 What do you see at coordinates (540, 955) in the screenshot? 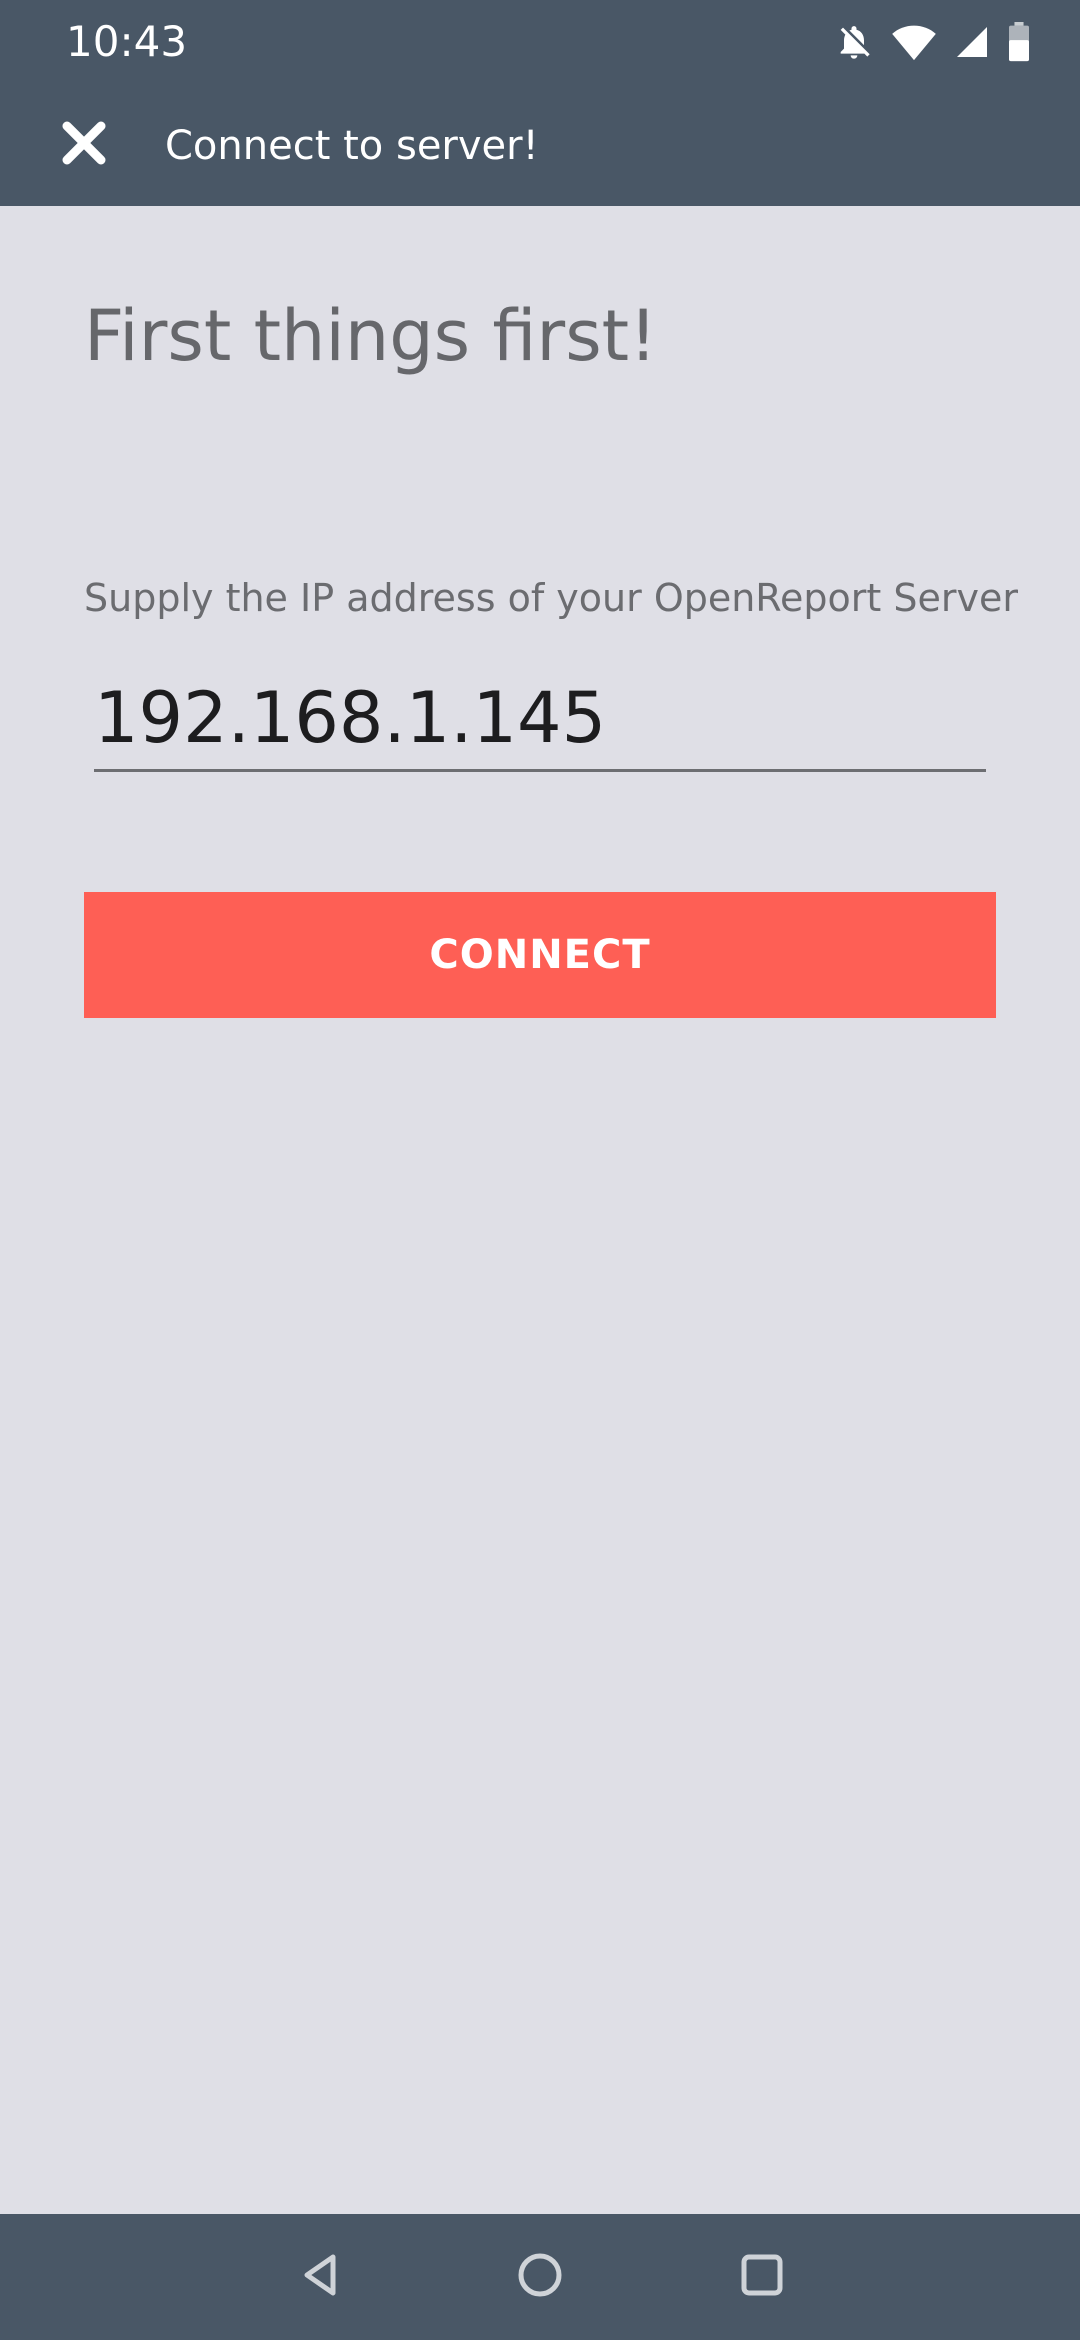
I see `connect-button: CONNECT` at bounding box center [540, 955].